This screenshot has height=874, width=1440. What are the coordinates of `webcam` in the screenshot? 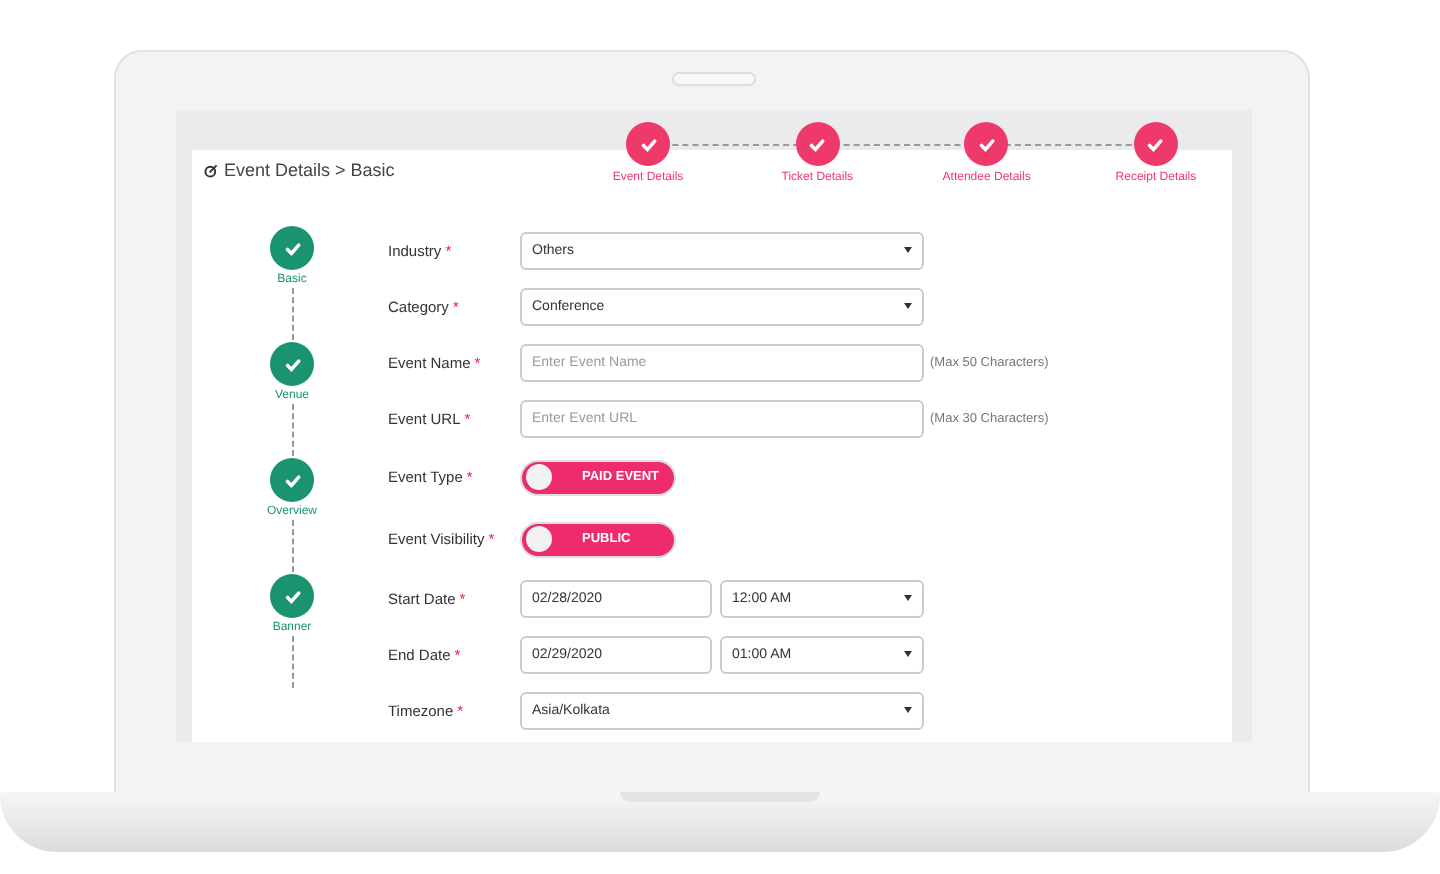 It's located at (714, 79).